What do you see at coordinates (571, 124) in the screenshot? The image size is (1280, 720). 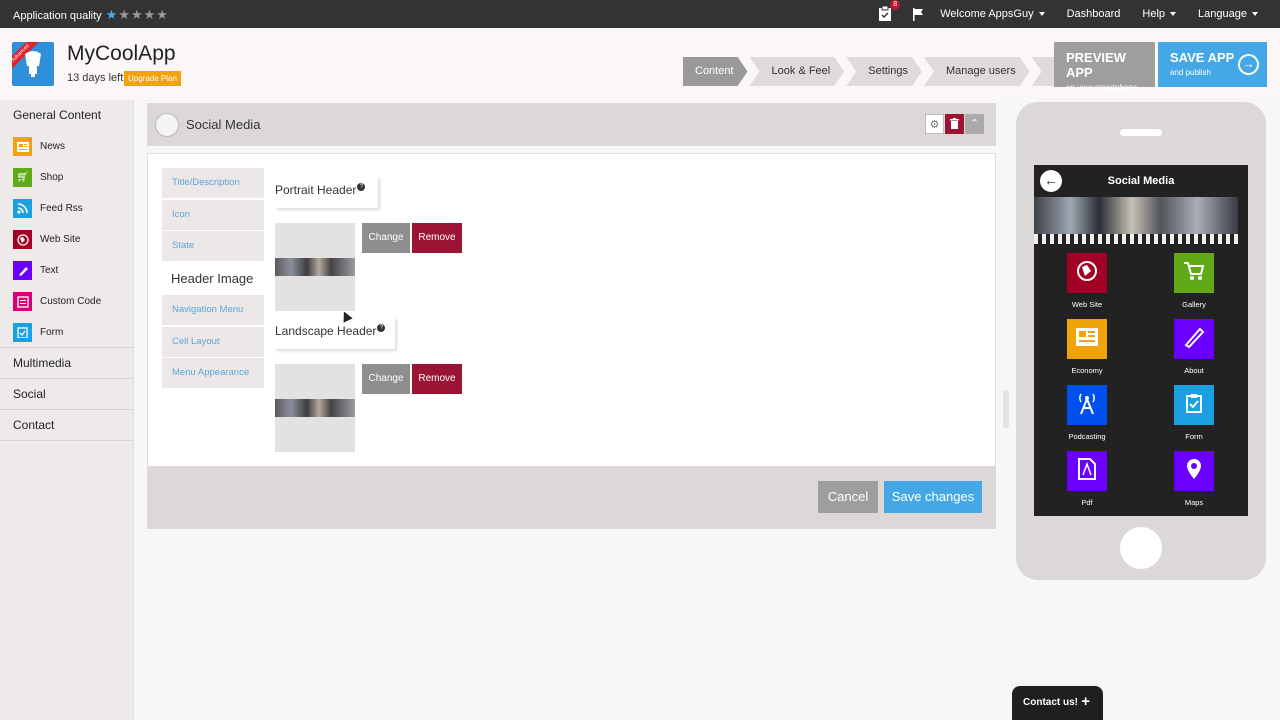 I see `feature-panel-header: Social Media ⚙ ⌃` at bounding box center [571, 124].